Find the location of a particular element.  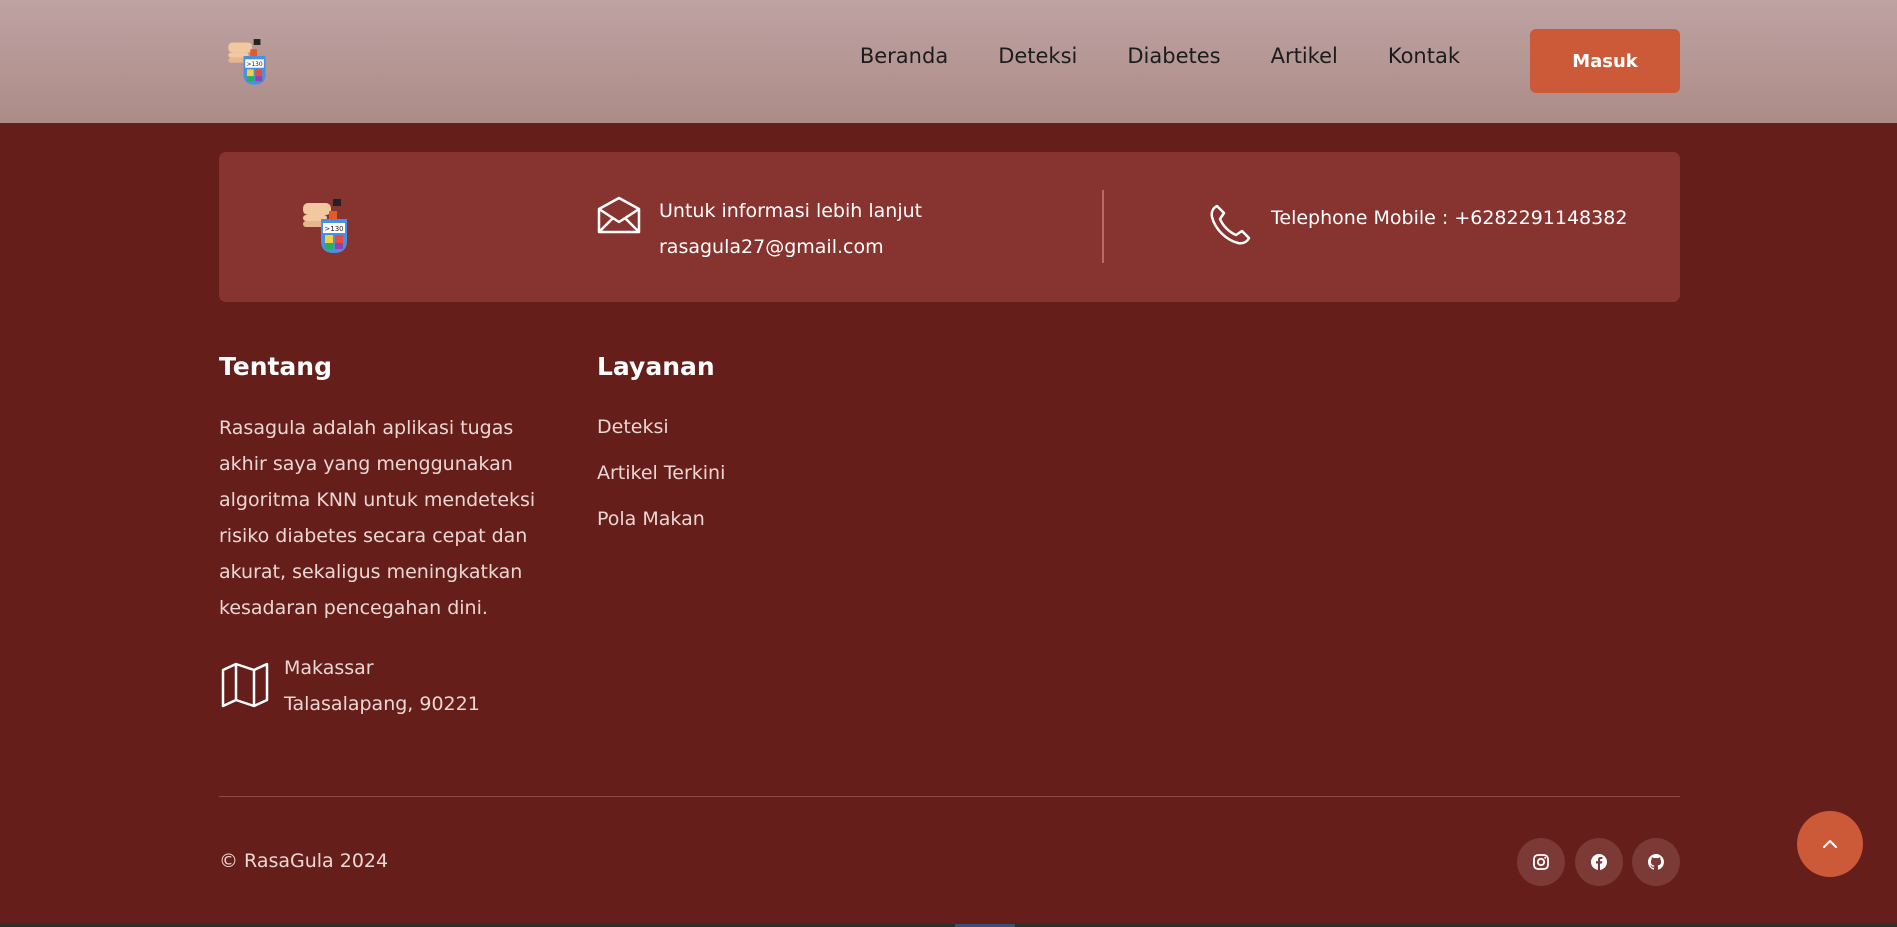

about-title: Tentang is located at coordinates (276, 366).